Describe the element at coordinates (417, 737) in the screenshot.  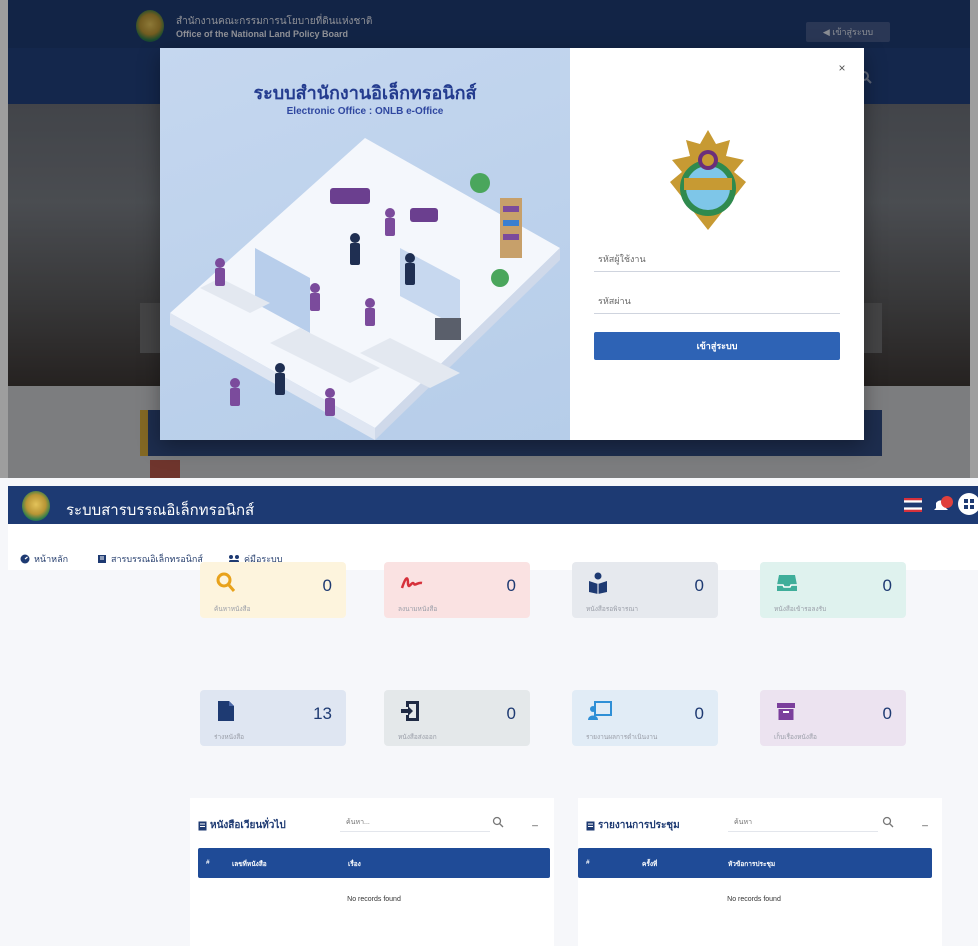
I see `stat-label: หนังสือส่งออก` at that location.